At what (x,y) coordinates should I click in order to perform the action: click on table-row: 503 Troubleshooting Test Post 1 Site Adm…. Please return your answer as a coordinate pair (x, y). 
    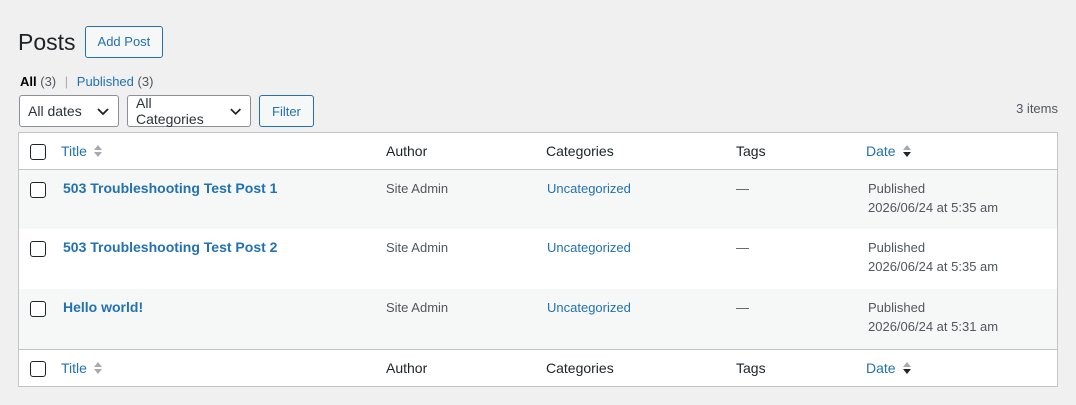
    Looking at the image, I should click on (538, 199).